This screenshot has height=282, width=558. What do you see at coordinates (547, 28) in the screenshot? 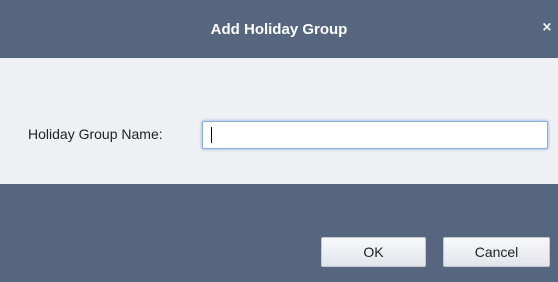
I see `close-icon: ×` at bounding box center [547, 28].